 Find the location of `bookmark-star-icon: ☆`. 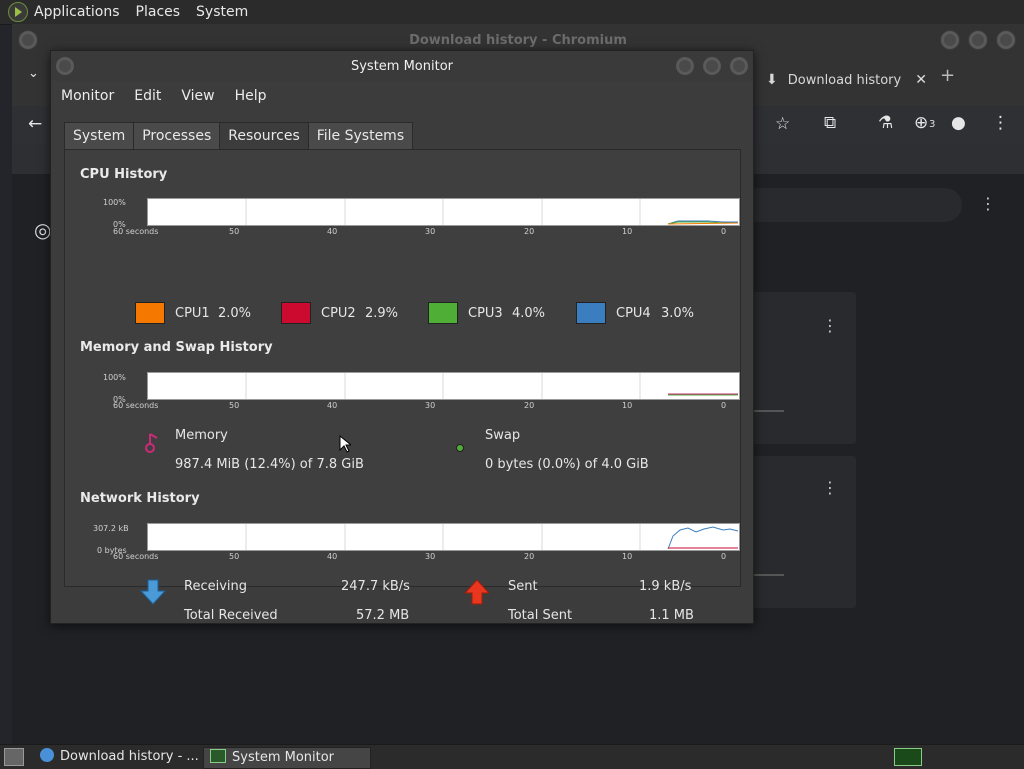

bookmark-star-icon: ☆ is located at coordinates (782, 124).